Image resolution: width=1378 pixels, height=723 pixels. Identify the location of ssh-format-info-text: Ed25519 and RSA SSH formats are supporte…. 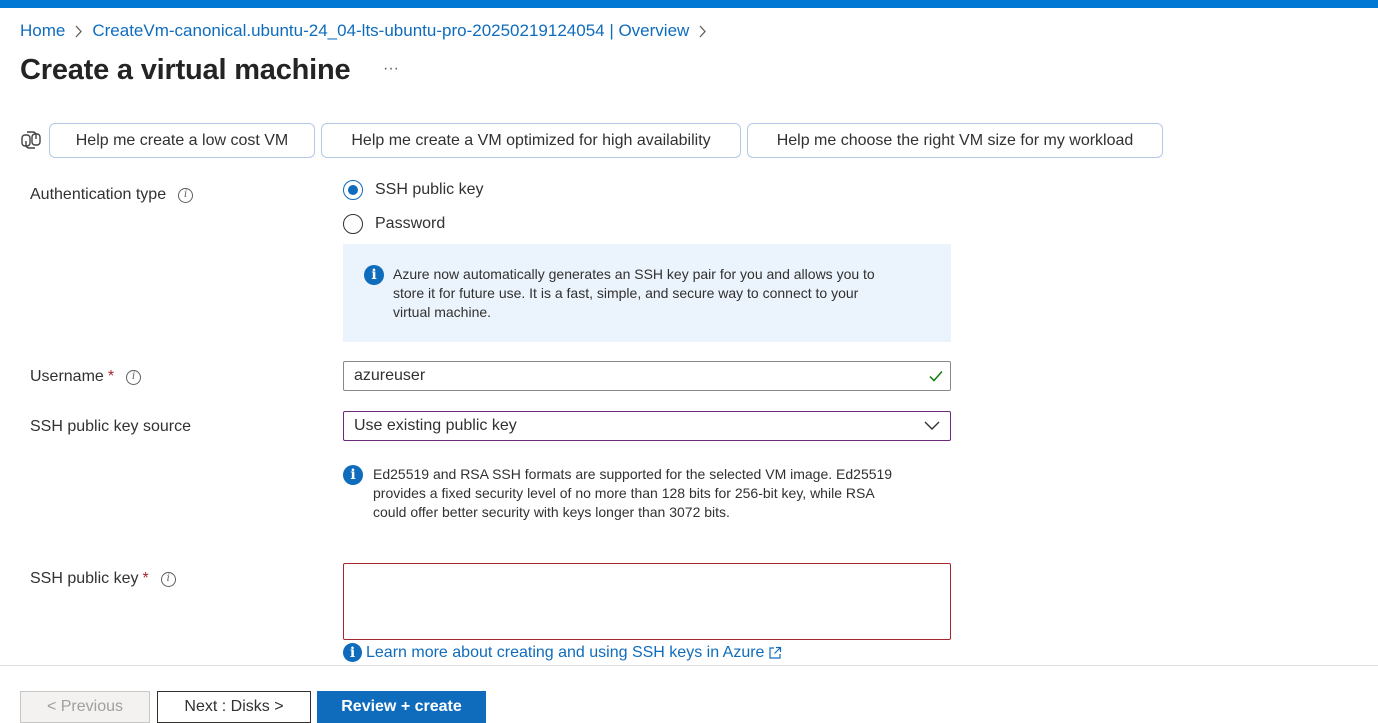
(632, 493).